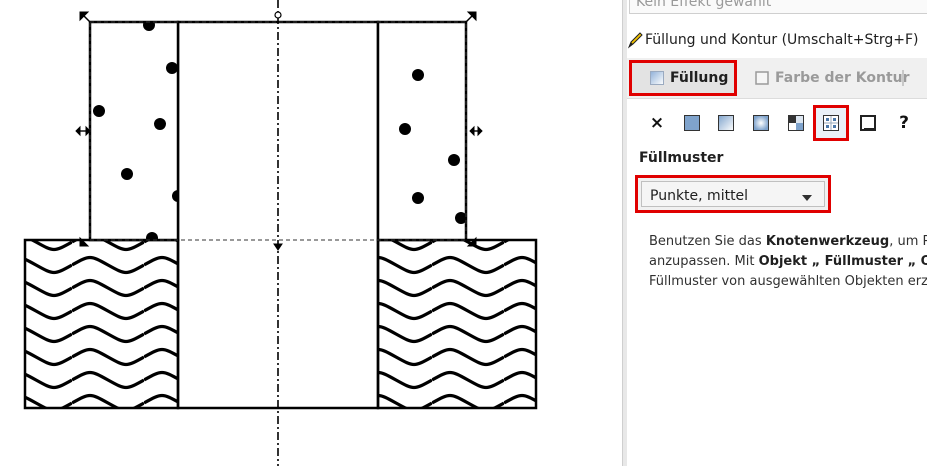 This screenshot has width=927, height=466. I want to click on hint-object-menu-path: Objekt „ Füllmuster „ Ob, so click(842, 261).